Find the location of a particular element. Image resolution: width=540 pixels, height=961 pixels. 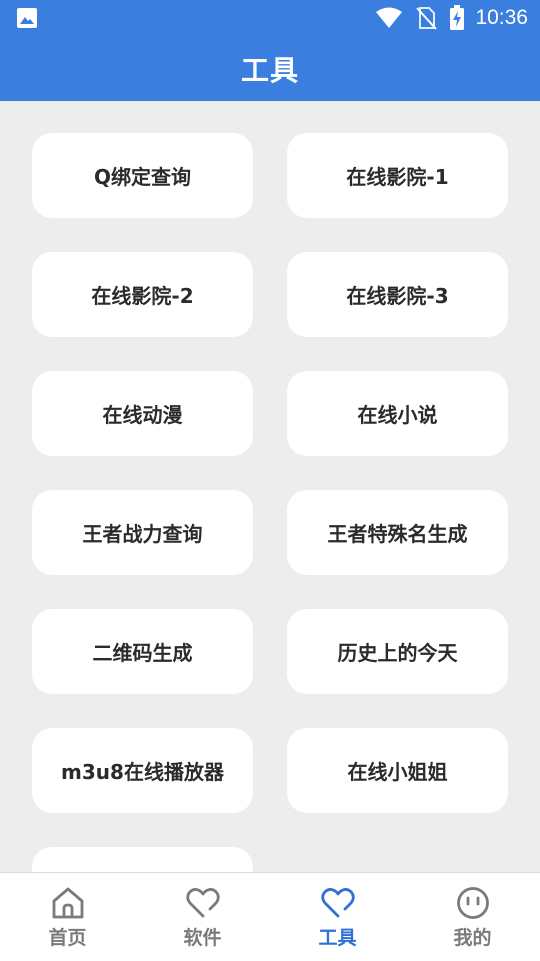

tool-m3u8-player: m3u8在线播放器 is located at coordinates (142, 770).